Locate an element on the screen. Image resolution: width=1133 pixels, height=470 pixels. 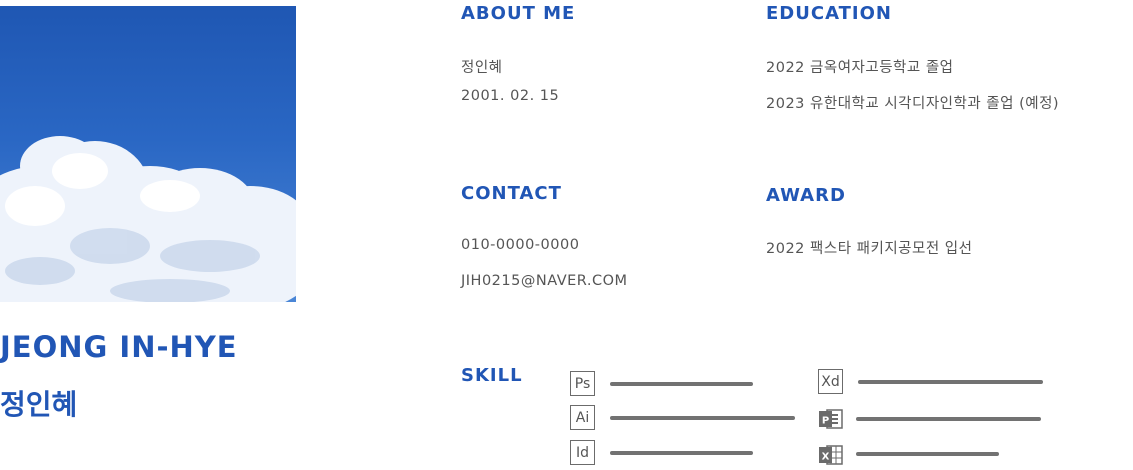
education-item: 2023 유한대학교 시각디자인학과 졸업 (예정) is located at coordinates (913, 104).